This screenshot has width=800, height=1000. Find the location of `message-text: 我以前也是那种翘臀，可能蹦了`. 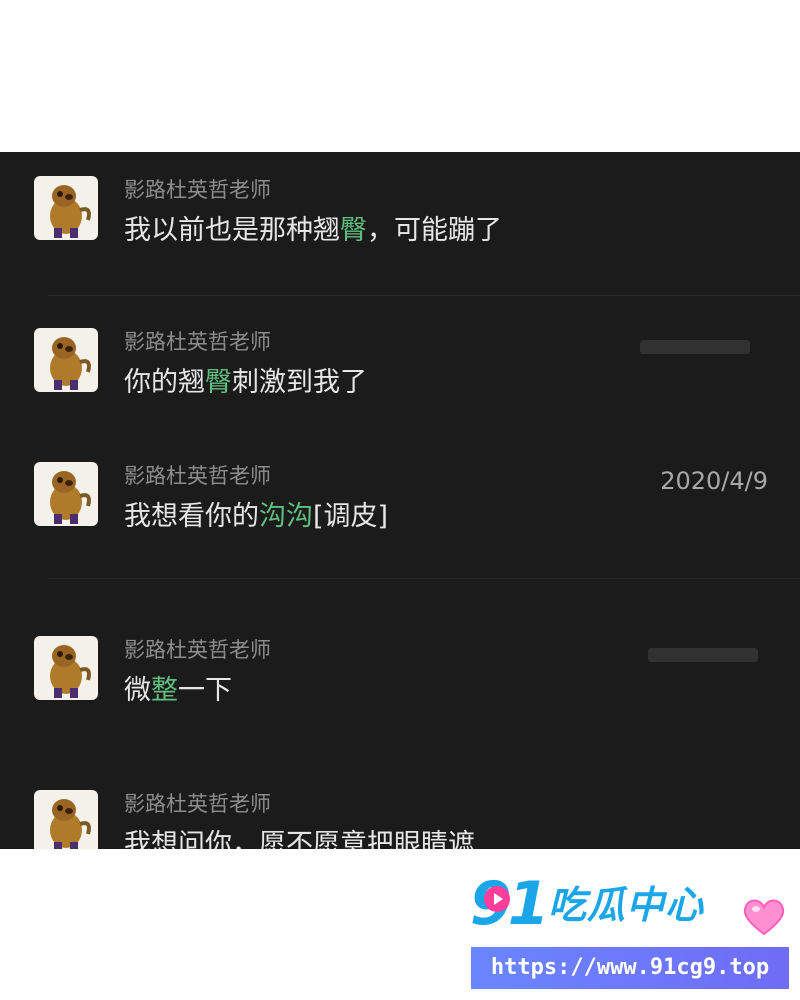

message-text: 我以前也是那种翘臀，可能蹦了 is located at coordinates (313, 231).